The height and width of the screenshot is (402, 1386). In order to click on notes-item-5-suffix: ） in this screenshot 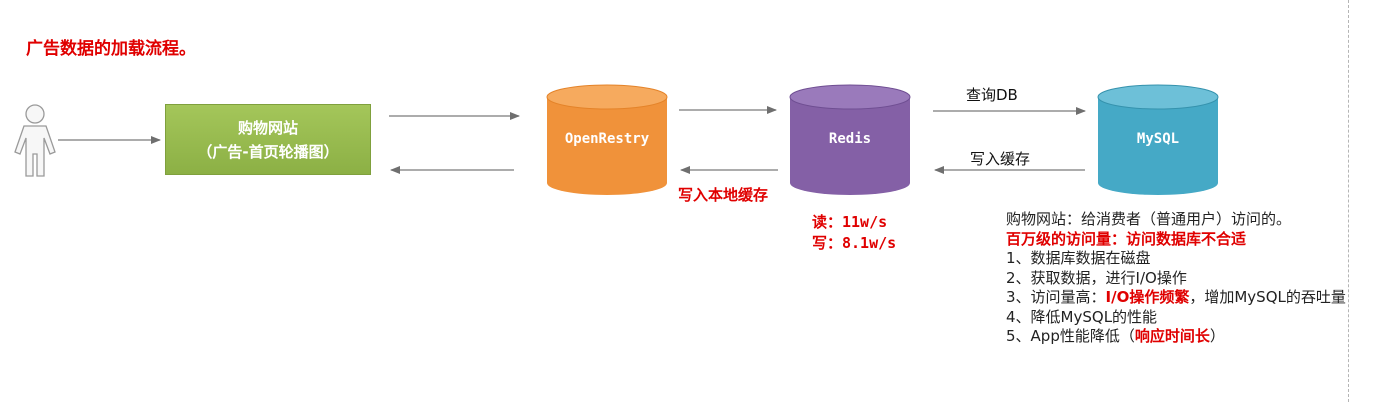, I will do `click(1217, 336)`.